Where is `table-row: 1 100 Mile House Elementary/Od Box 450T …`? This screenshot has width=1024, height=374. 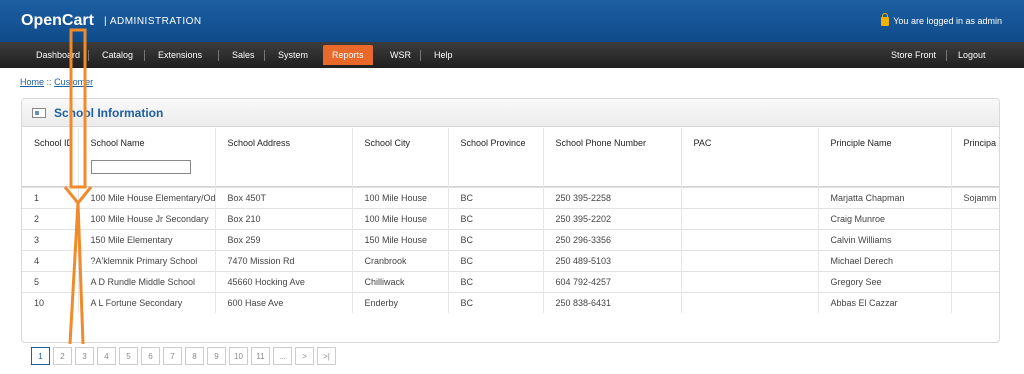
table-row: 1 100 Mile House Elementary/Od Box 450T … is located at coordinates (510, 197).